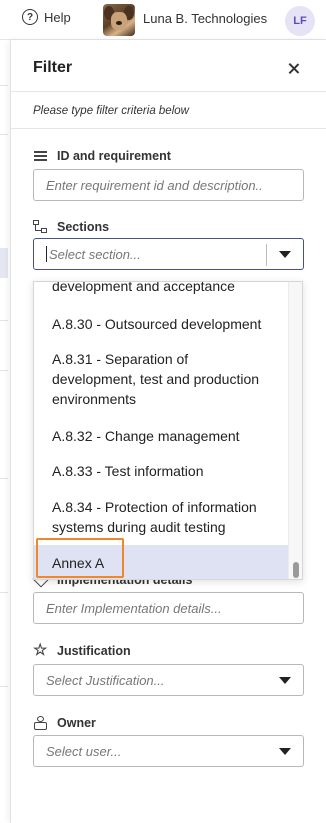 This screenshot has width=326, height=823. Describe the element at coordinates (266, 255) in the screenshot. I see `select-separator` at that location.